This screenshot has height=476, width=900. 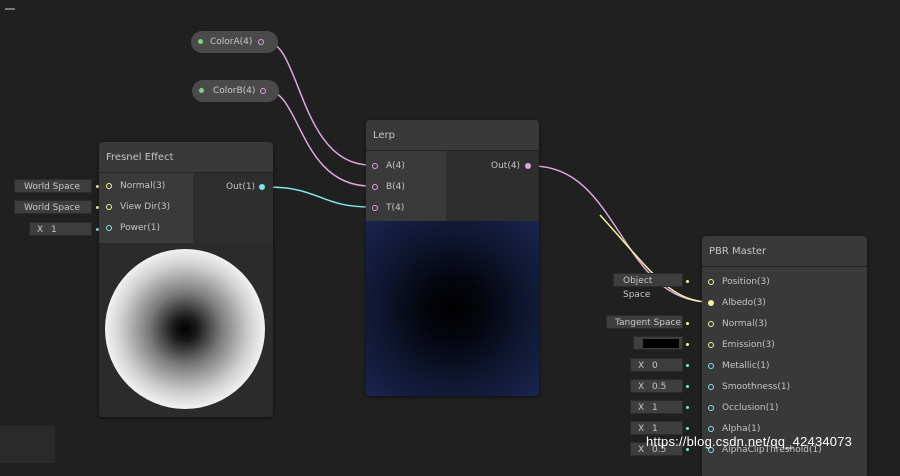 I want to click on fresnel-power-field: X 1, so click(x=60, y=229).